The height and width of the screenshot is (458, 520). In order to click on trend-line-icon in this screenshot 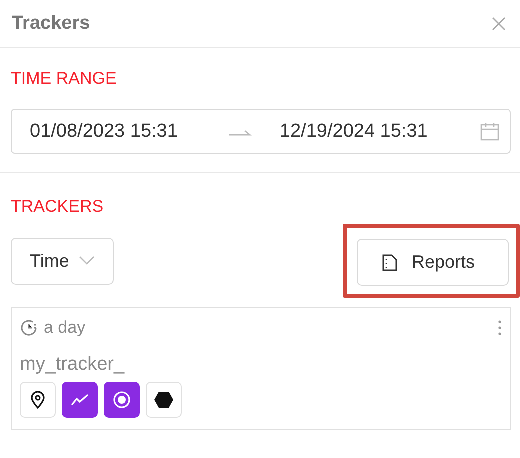, I will do `click(80, 400)`.